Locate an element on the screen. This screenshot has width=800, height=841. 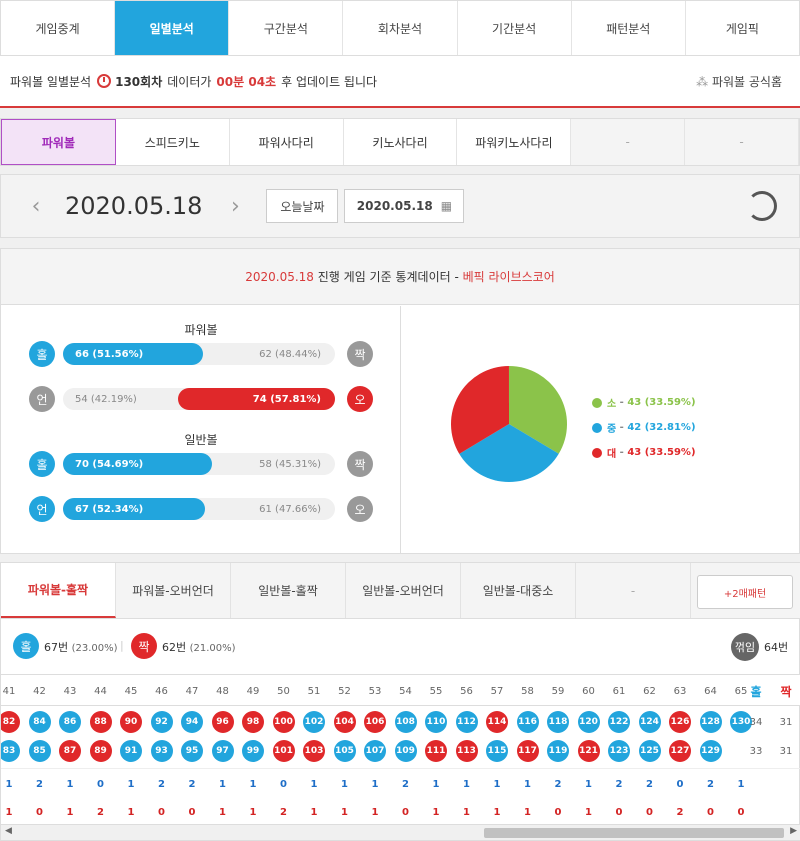
left-fill: 66 (51.56%) is located at coordinates (133, 354).